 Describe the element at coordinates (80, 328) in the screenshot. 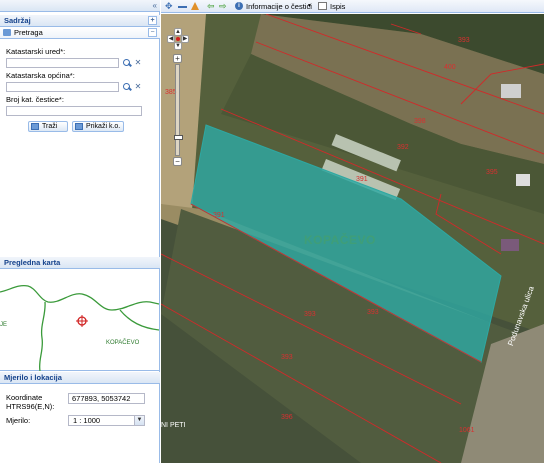

I see `overview-map-drawing` at that location.